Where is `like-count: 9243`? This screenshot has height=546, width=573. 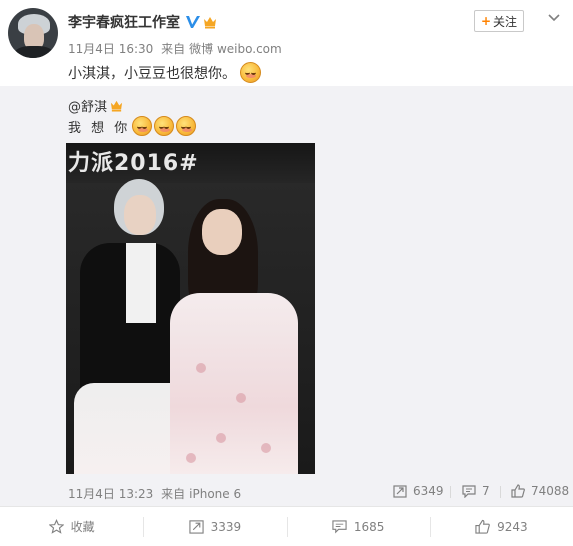
like-count: 9243 is located at coordinates (512, 526).